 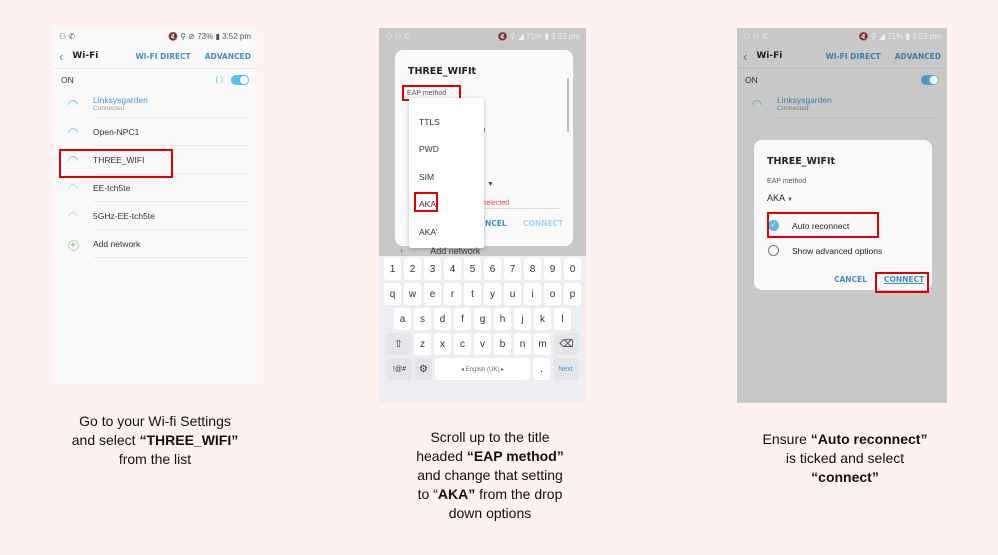 What do you see at coordinates (568, 105) in the screenshot?
I see `scrollbar` at bounding box center [568, 105].